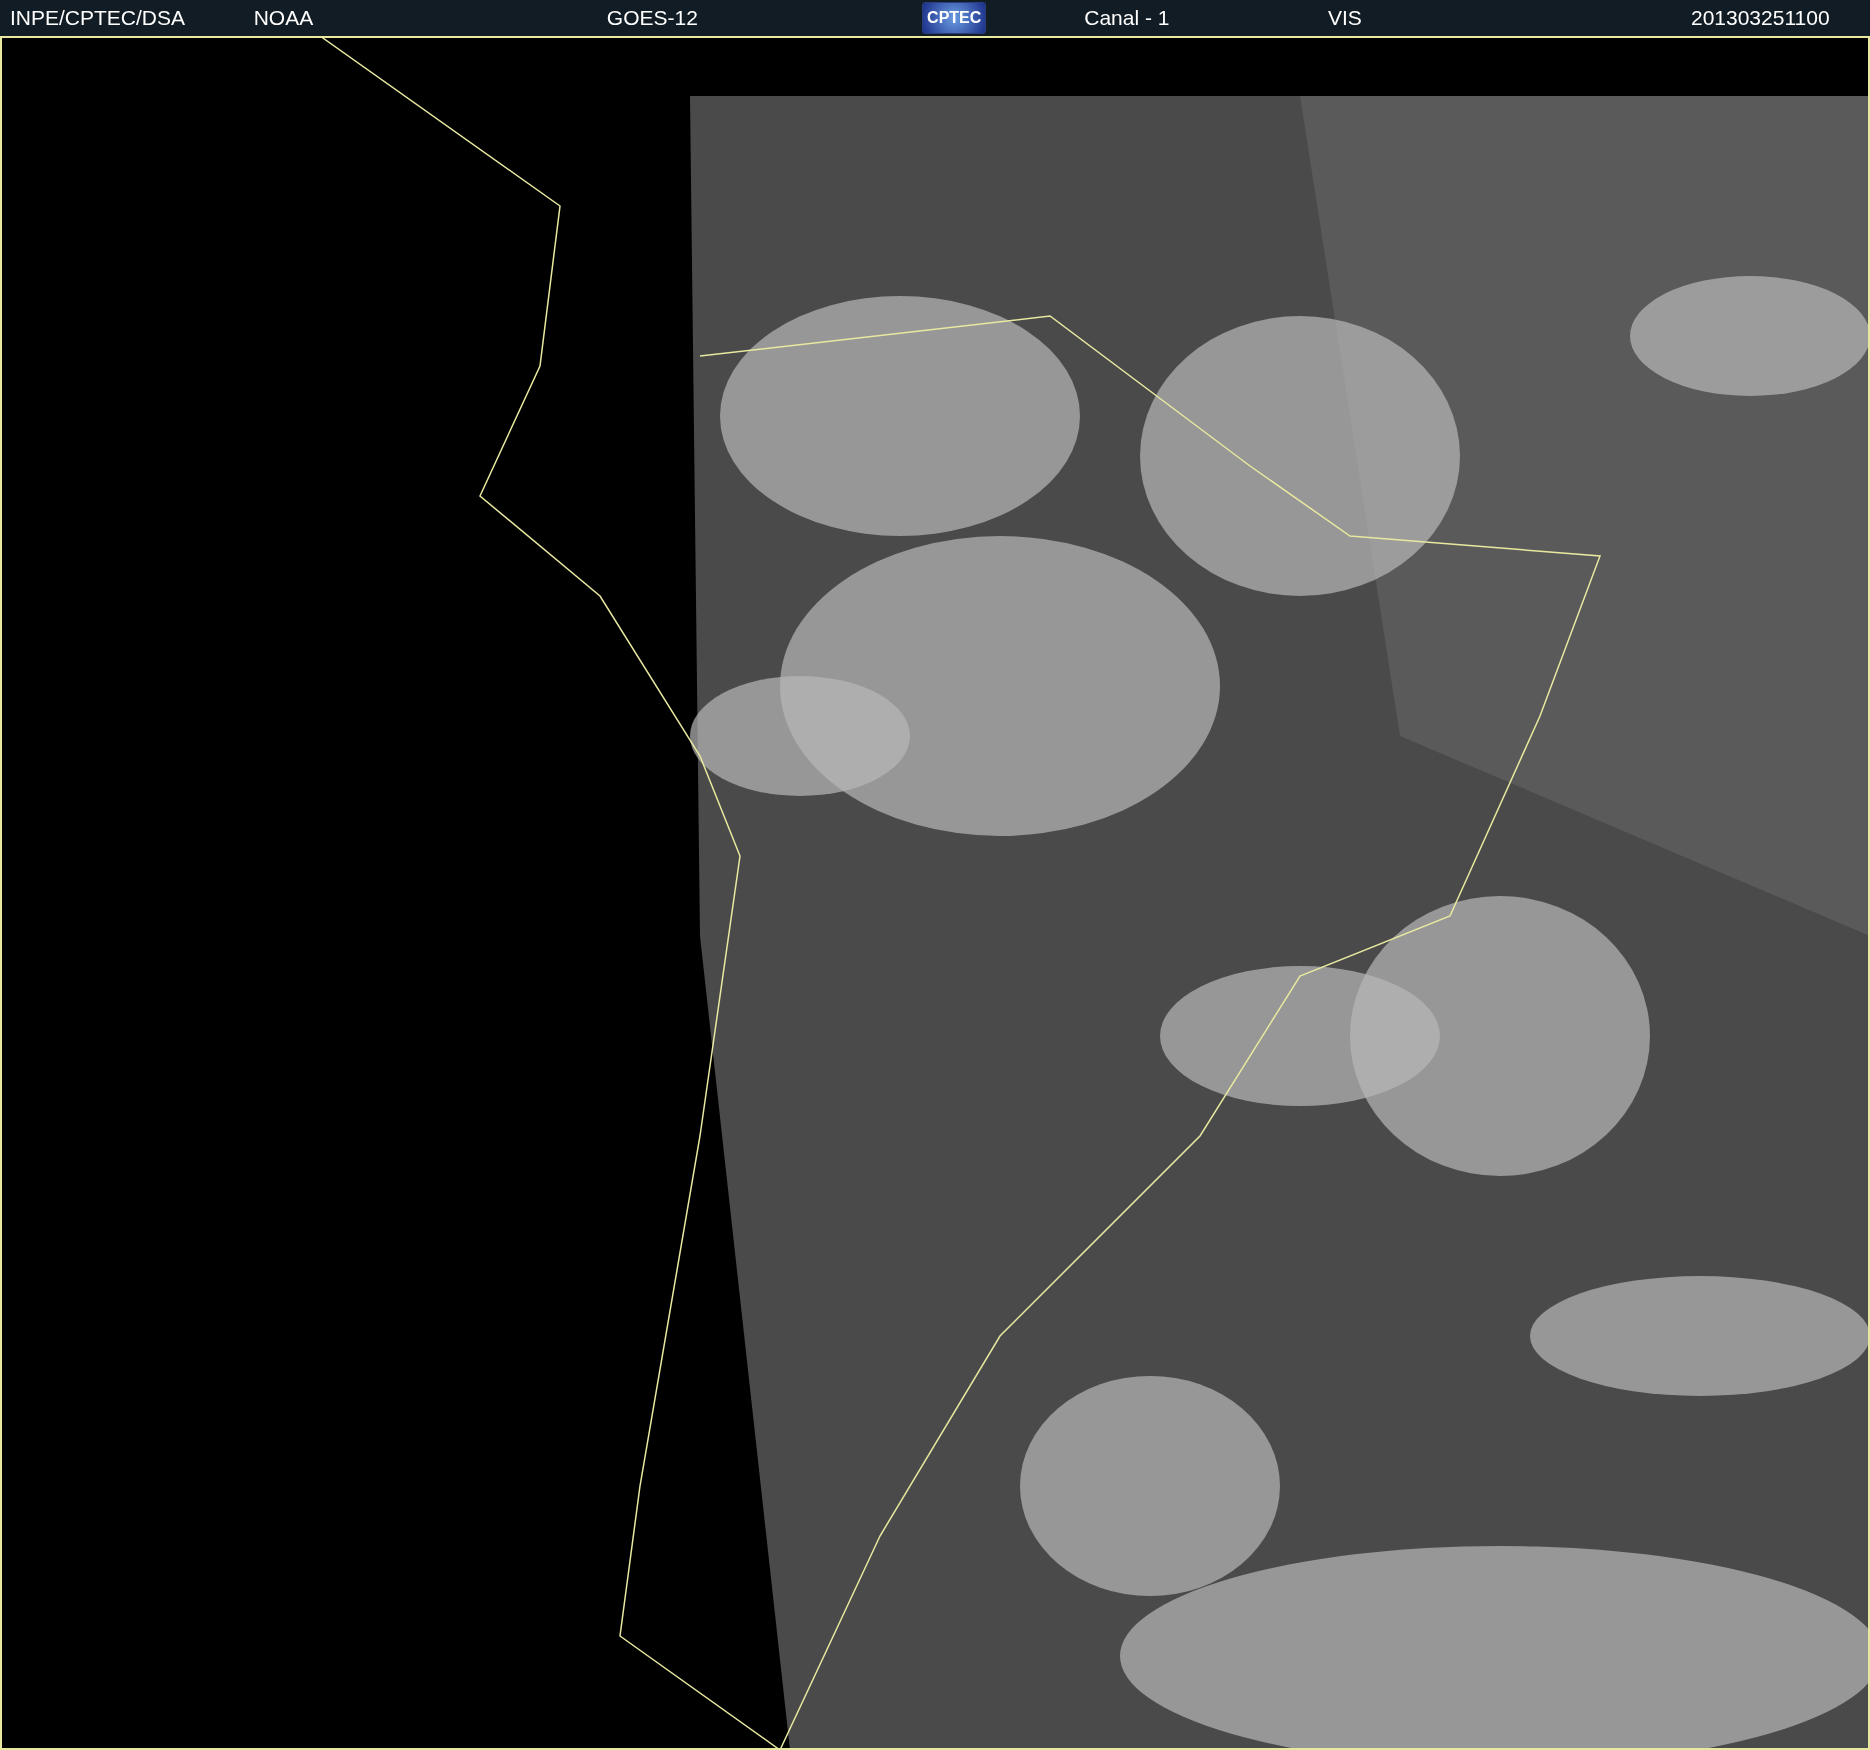  Describe the element at coordinates (98, 18) in the screenshot. I see `header-label: INPE/CPTEC/DSA` at that location.